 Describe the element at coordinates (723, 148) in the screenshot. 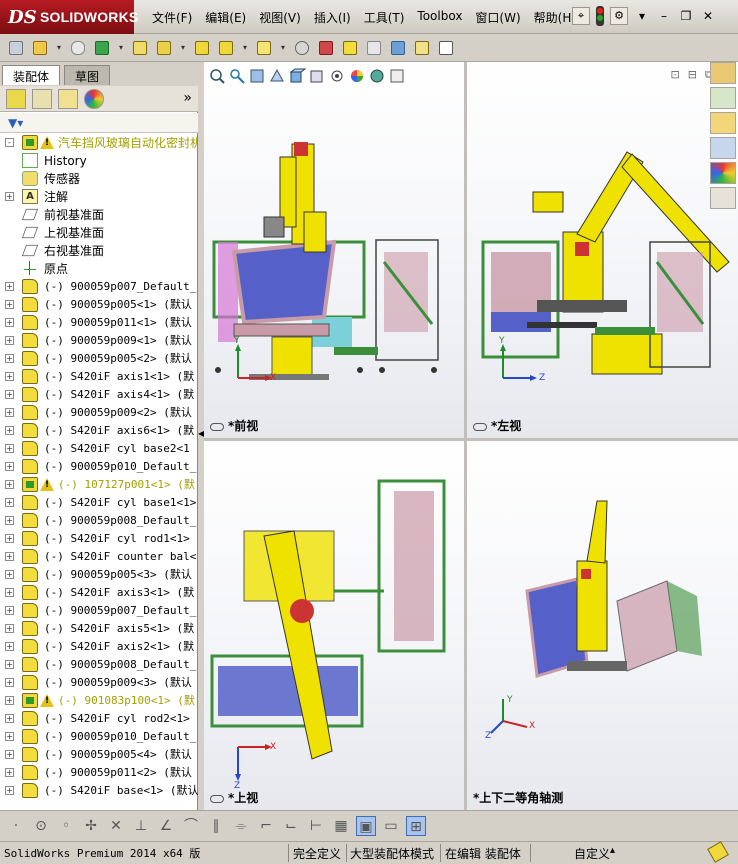

I see `view-palette-icon` at that location.